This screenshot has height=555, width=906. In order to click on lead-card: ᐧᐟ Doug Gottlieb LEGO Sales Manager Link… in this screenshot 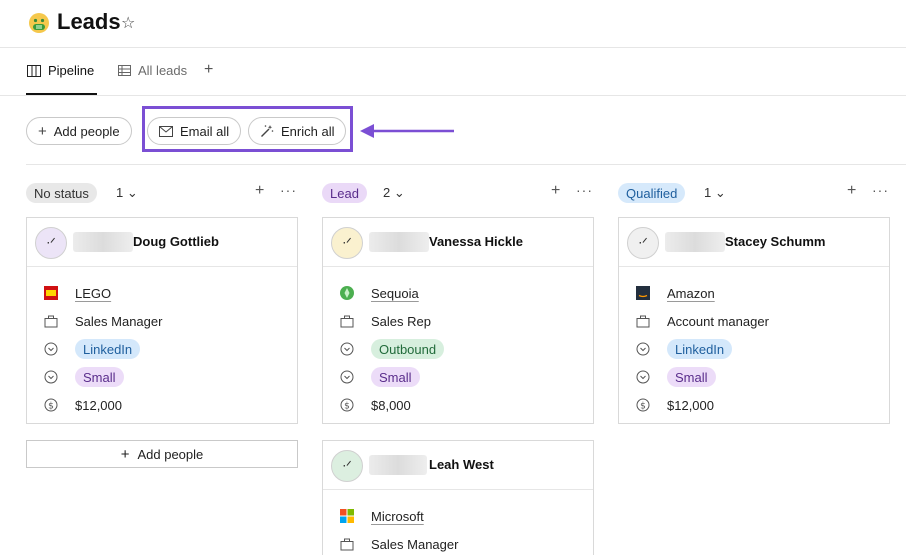, I will do `click(162, 320)`.